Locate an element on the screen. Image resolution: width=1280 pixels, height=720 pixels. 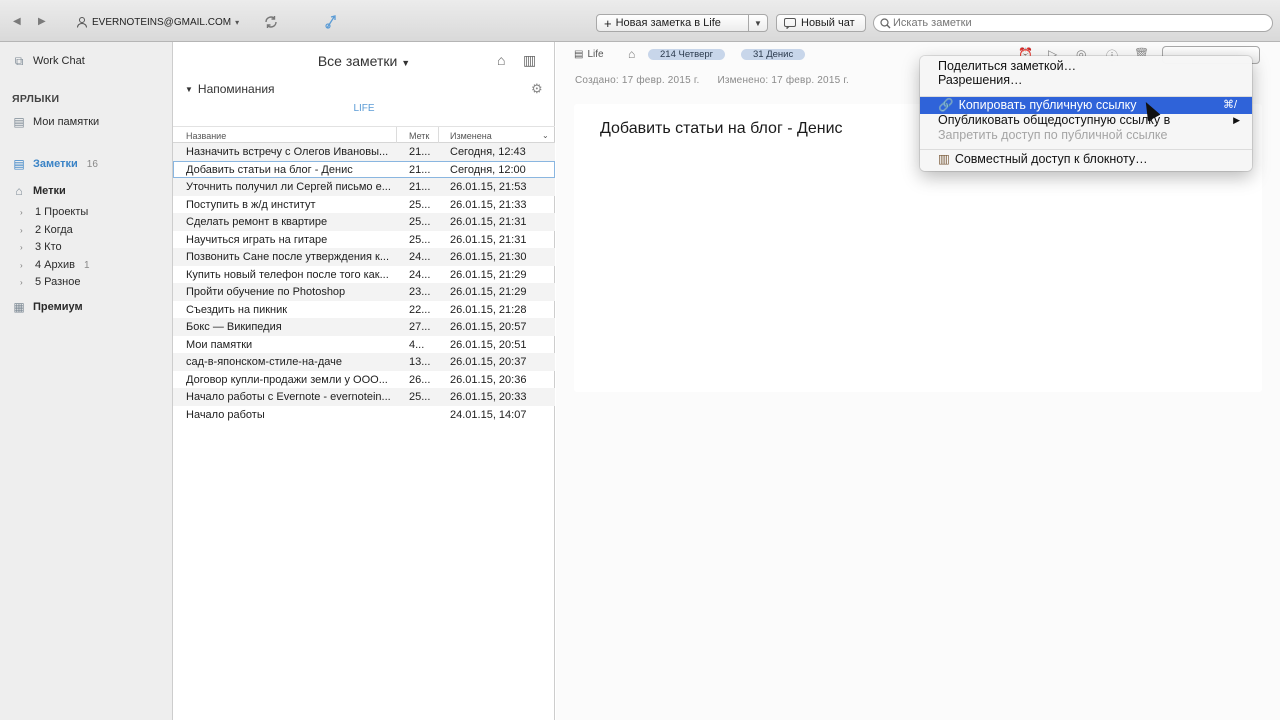
reminders-toggle: ▼ Напоминания is located at coordinates (230, 89).